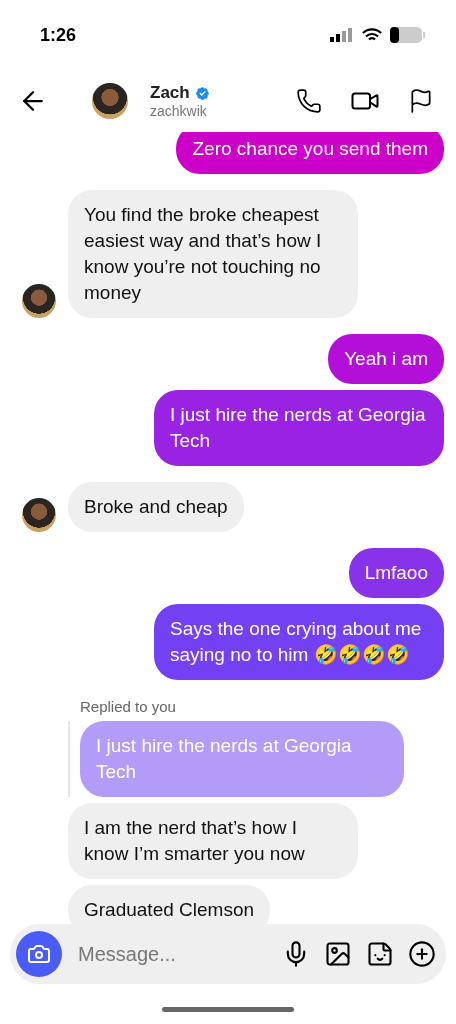  What do you see at coordinates (380, 954) in the screenshot?
I see `sticker-button` at bounding box center [380, 954].